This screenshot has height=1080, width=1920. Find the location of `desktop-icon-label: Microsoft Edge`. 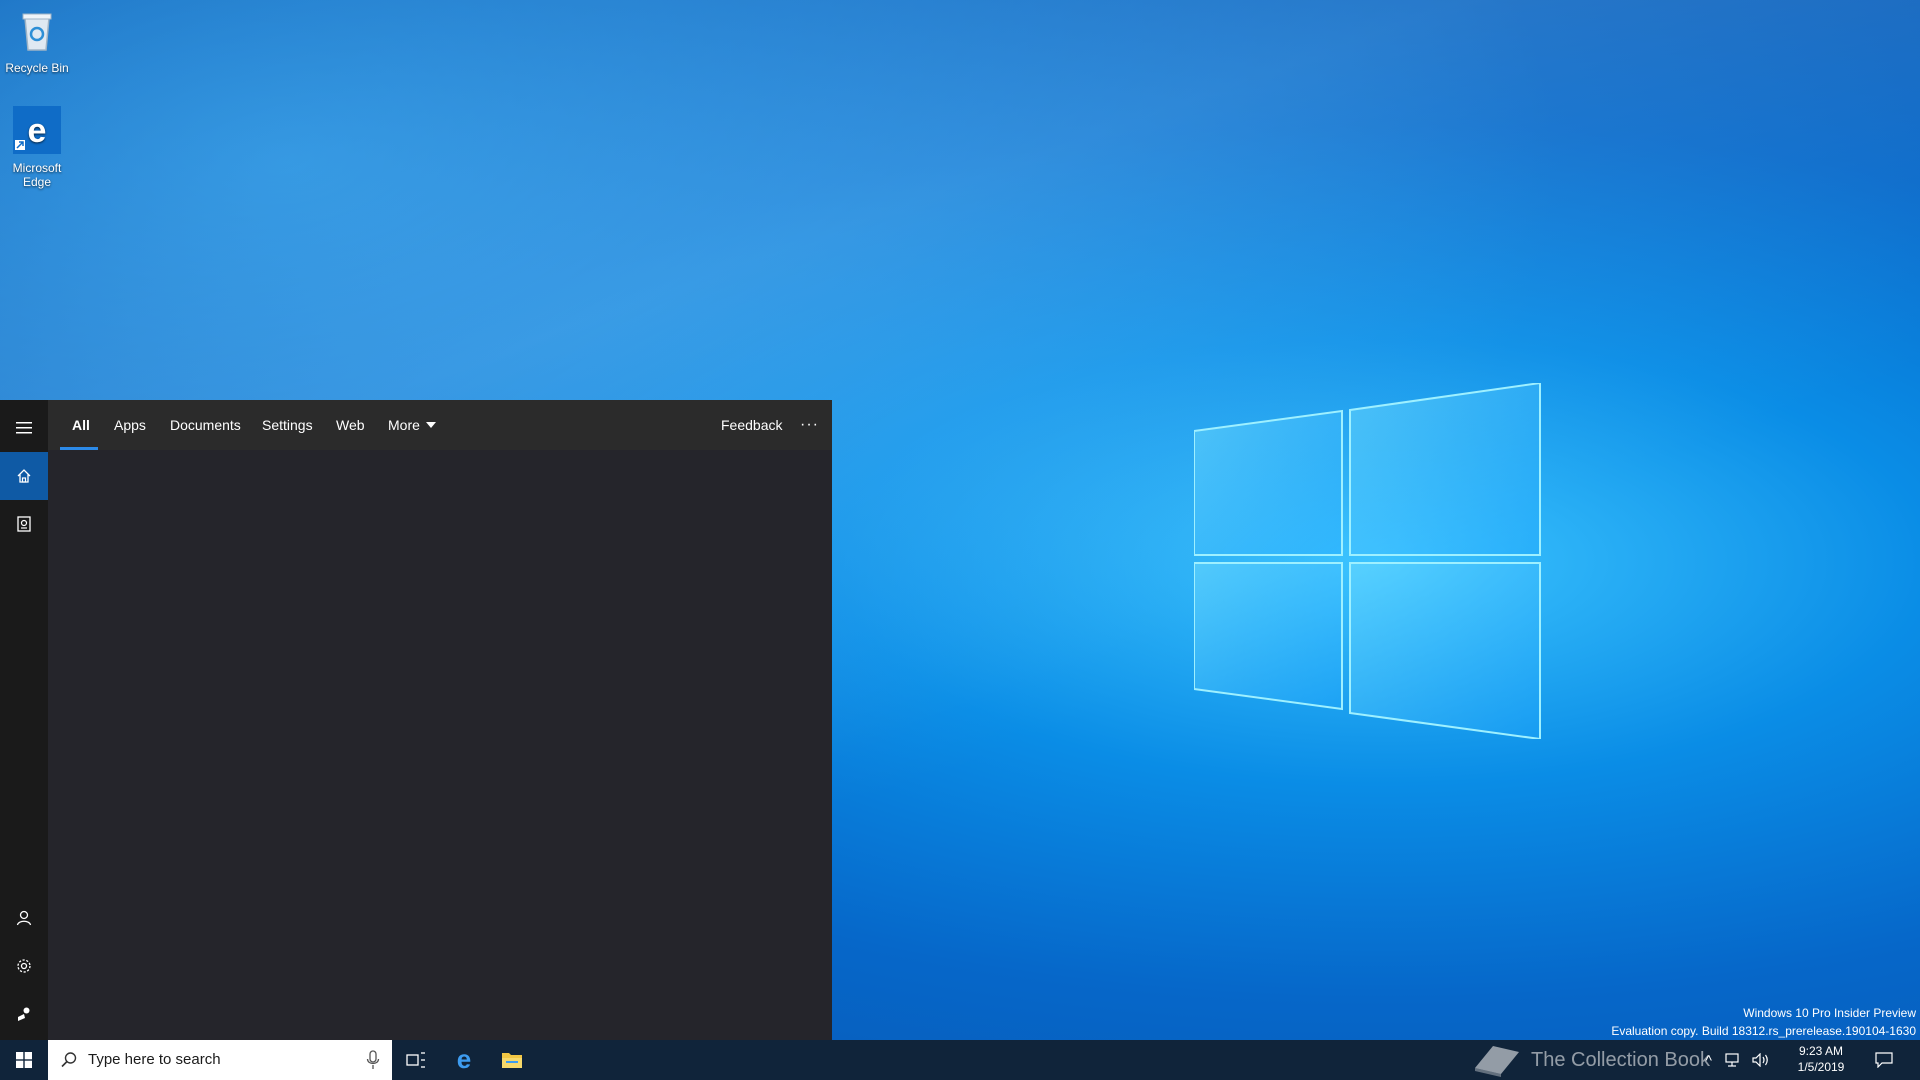

desktop-icon-label: Microsoft Edge is located at coordinates (37, 175).